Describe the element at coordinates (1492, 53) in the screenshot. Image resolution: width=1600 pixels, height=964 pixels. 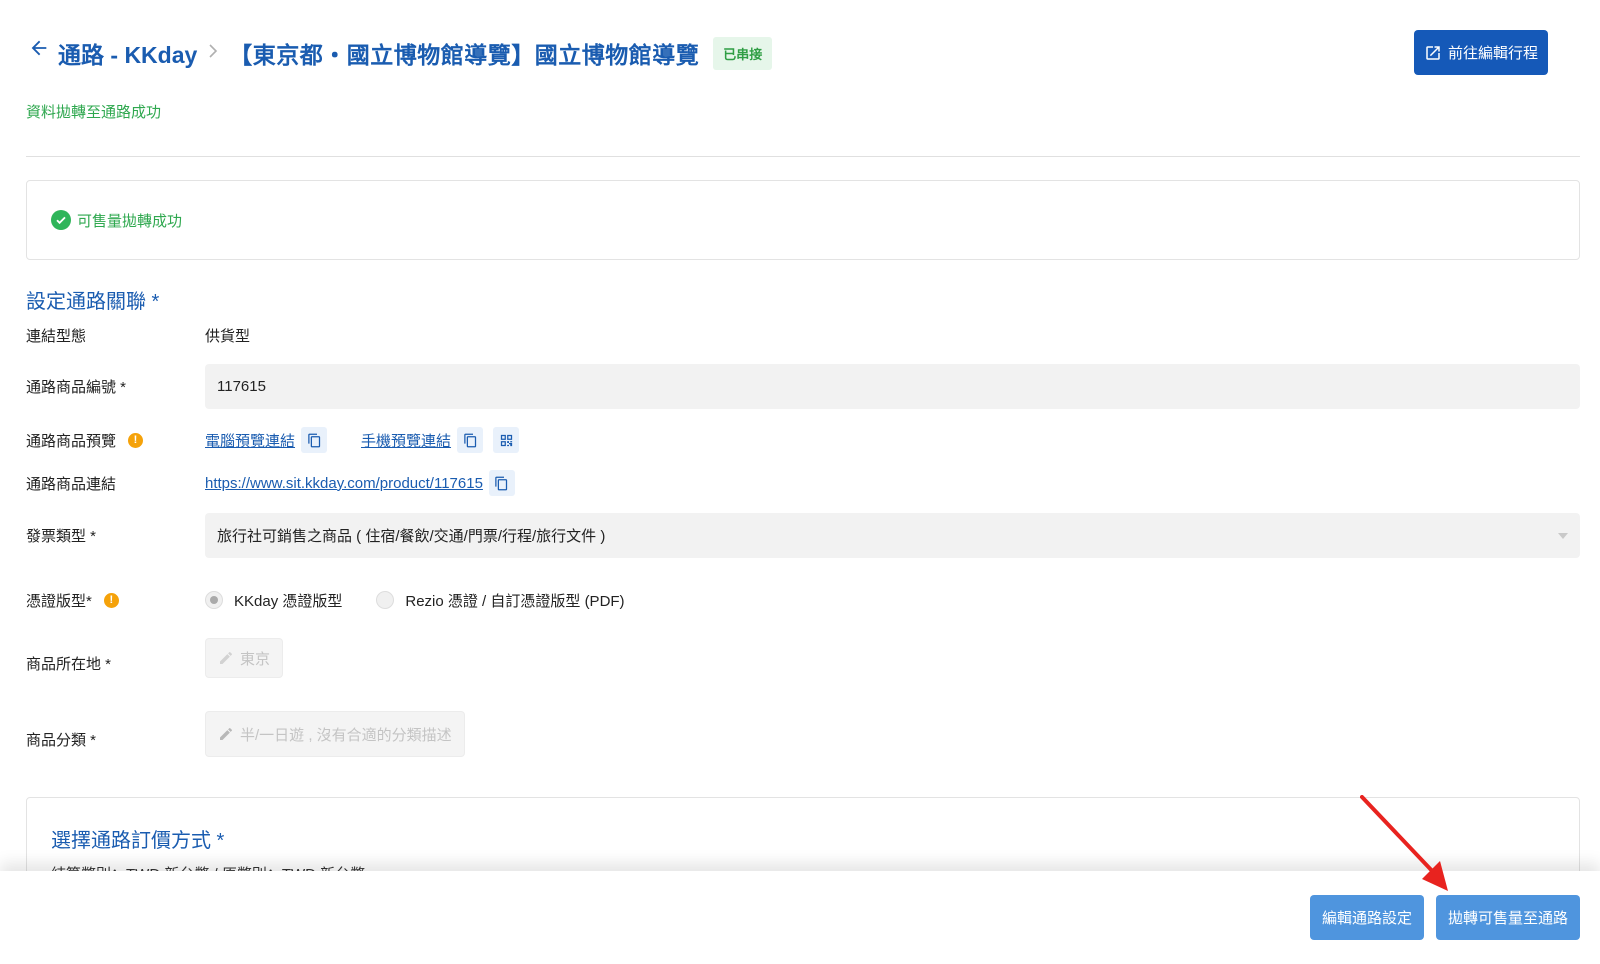
I see `edit-itinerary-label: 前往編輯行程` at that location.